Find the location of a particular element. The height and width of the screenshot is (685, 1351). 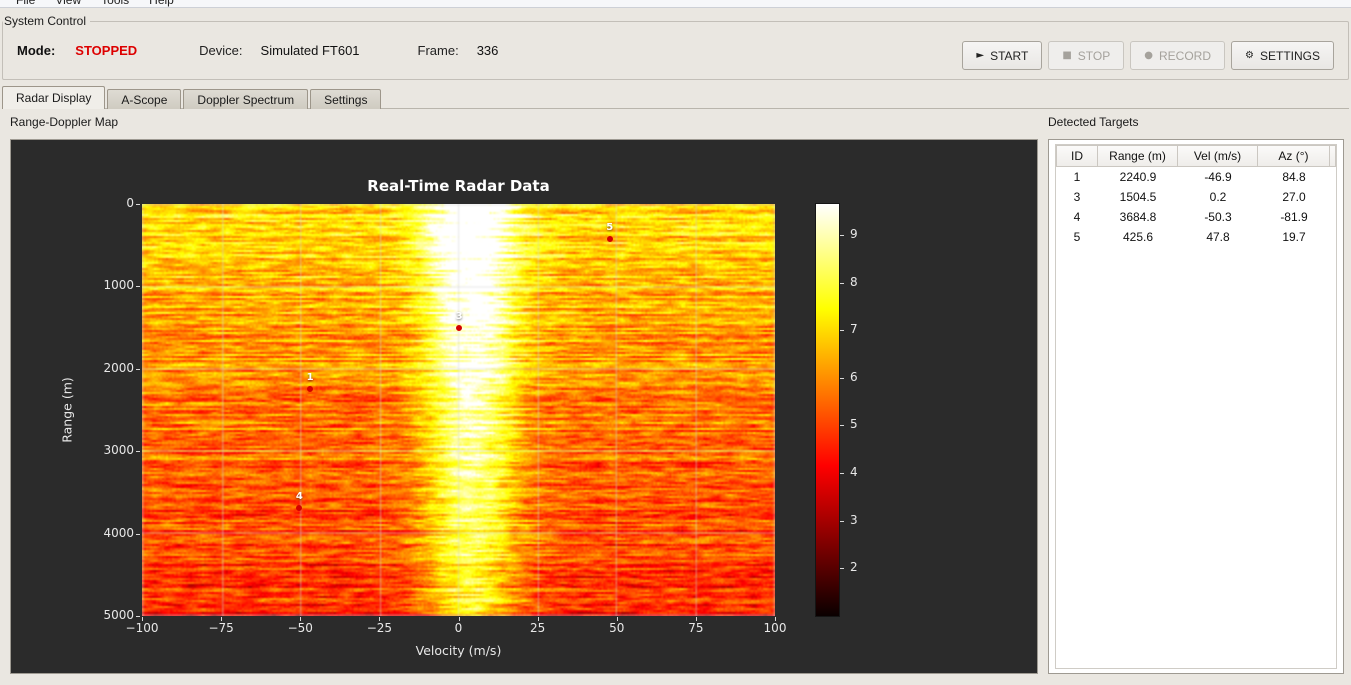

frame-label: Frame: is located at coordinates (438, 50).